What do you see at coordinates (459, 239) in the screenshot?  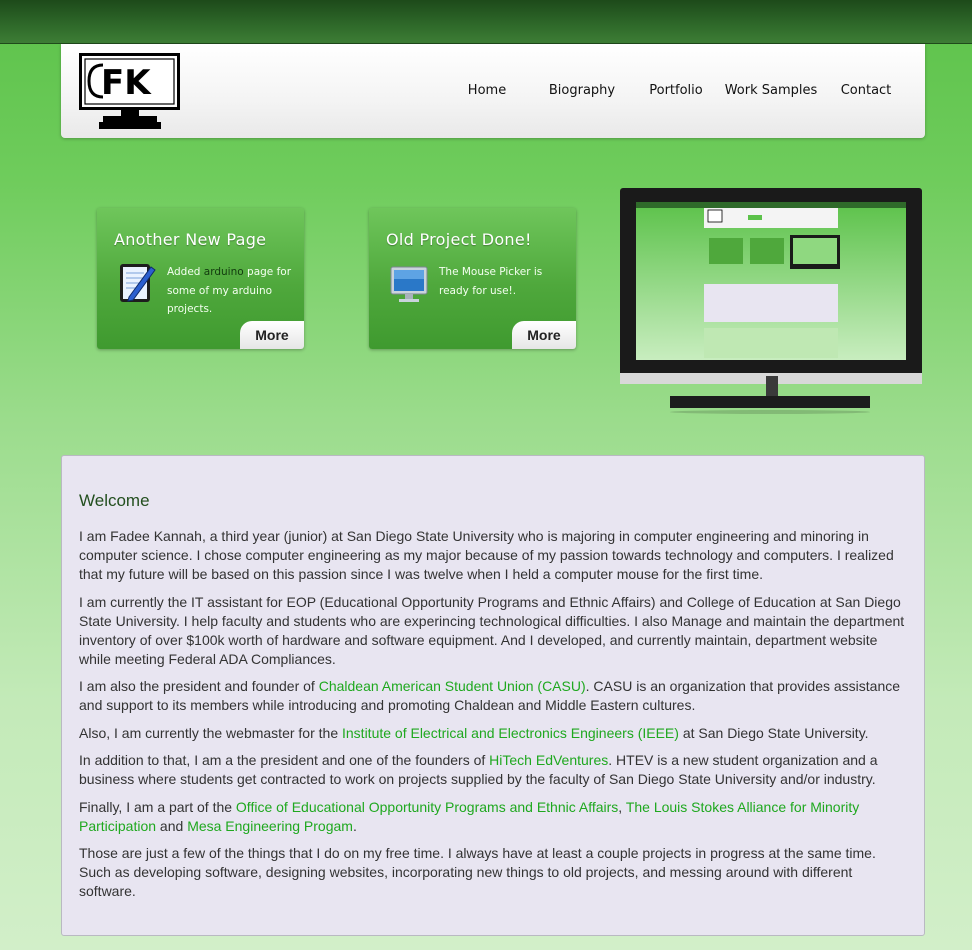 I see `news-card-title: Old Project Done!` at bounding box center [459, 239].